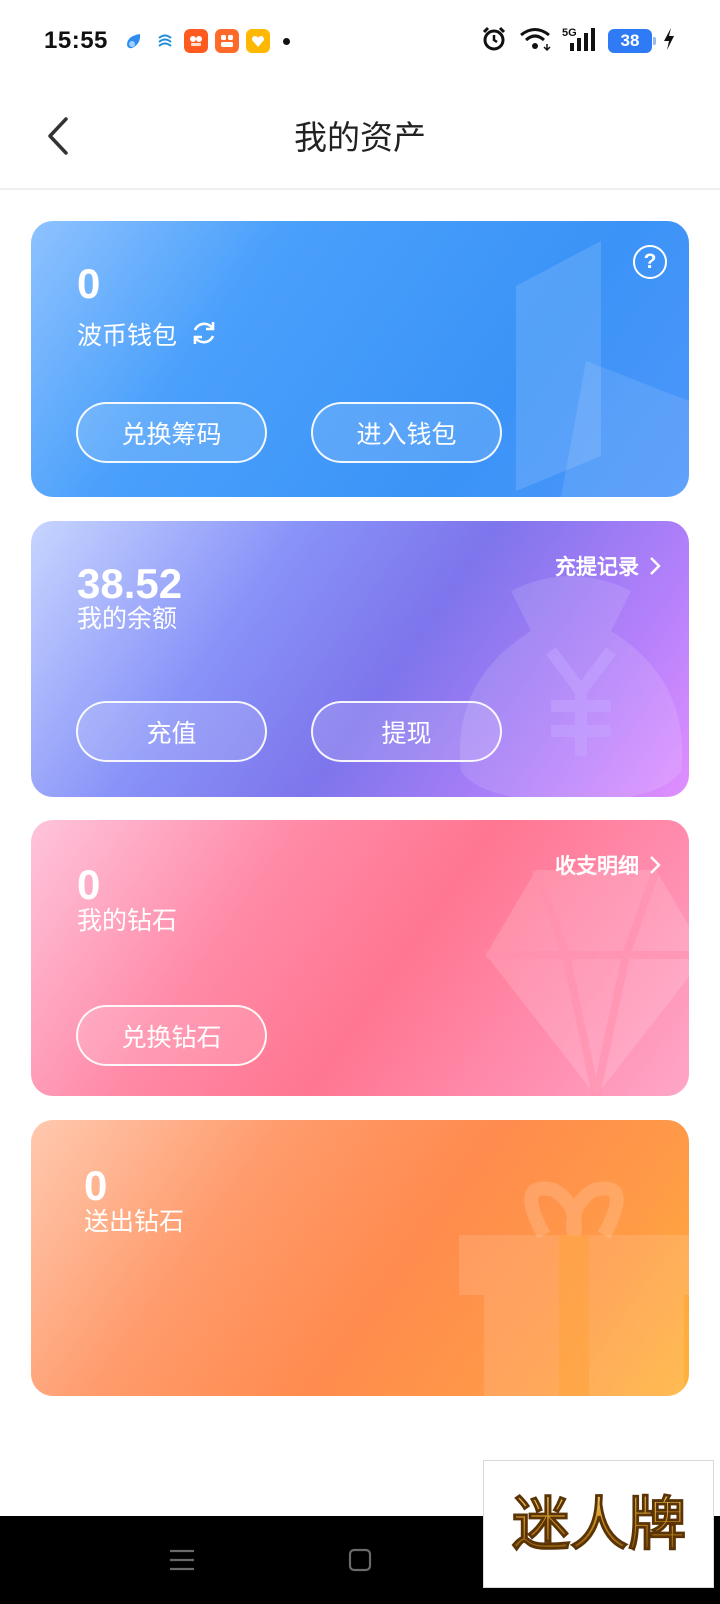 This screenshot has height=1604, width=720. Describe the element at coordinates (602, 369) in the screenshot. I see `wallet-decoration-icon` at that location.